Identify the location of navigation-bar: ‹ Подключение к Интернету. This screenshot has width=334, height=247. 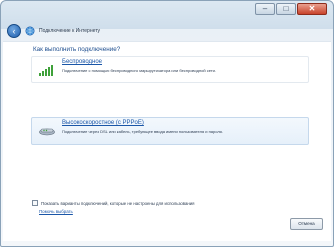
(53, 31).